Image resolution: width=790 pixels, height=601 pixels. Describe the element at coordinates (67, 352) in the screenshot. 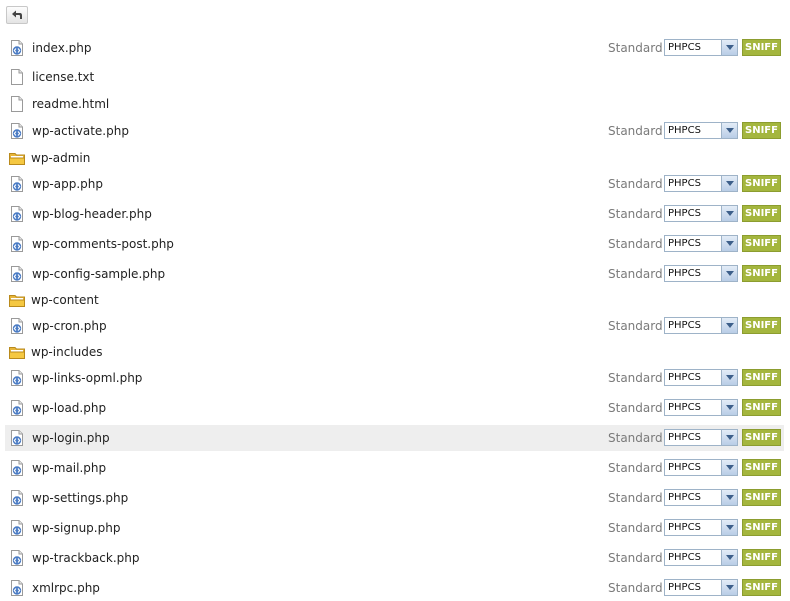

I see `file-name-link: wp-includes` at that location.